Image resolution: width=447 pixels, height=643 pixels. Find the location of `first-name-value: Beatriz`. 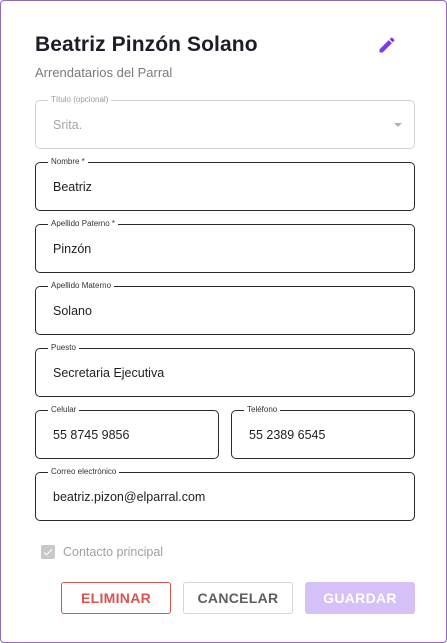

first-name-value: Beatriz is located at coordinates (72, 186).